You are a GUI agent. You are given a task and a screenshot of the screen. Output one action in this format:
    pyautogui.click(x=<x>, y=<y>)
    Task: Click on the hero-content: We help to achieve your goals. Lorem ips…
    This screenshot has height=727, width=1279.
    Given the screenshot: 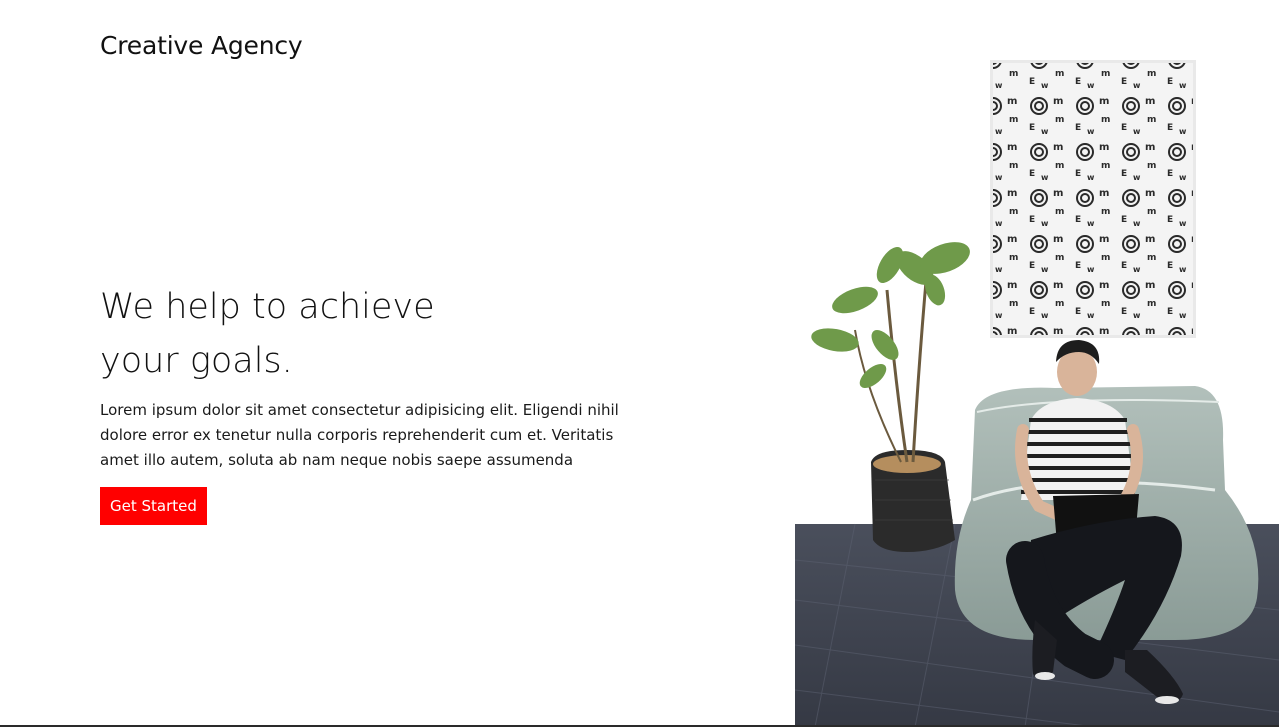 What is the action you would take?
    pyautogui.click(x=380, y=402)
    